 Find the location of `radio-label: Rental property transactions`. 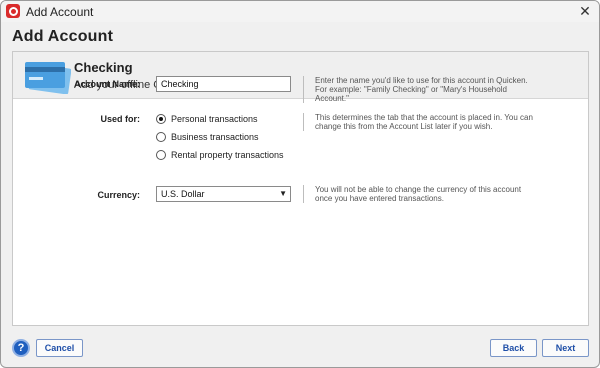

radio-label: Rental property transactions is located at coordinates (227, 155).